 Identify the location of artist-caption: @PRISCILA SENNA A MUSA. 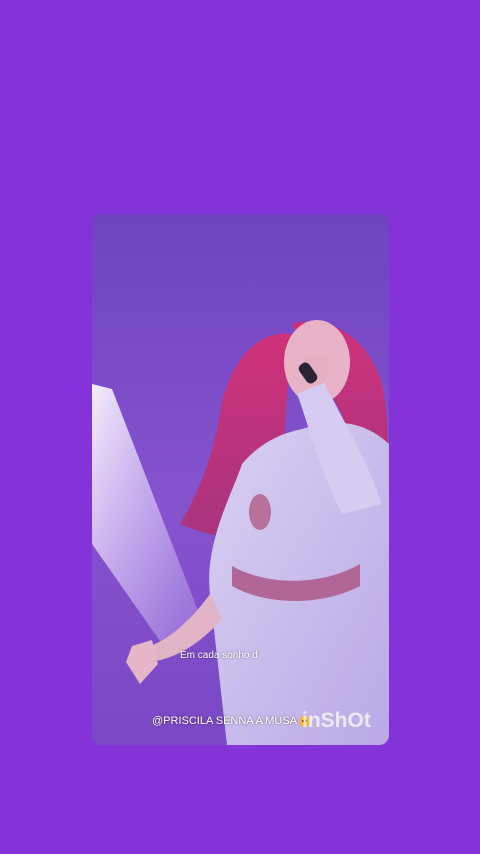
(231, 721).